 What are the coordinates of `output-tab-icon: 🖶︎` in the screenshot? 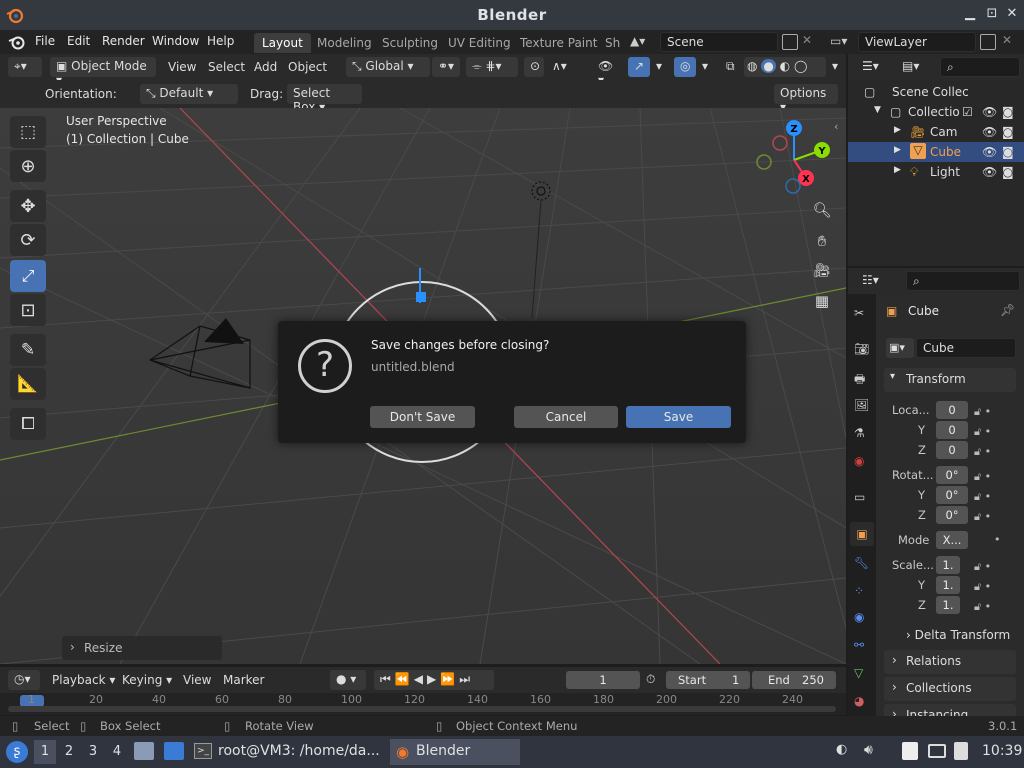 It's located at (859, 380).